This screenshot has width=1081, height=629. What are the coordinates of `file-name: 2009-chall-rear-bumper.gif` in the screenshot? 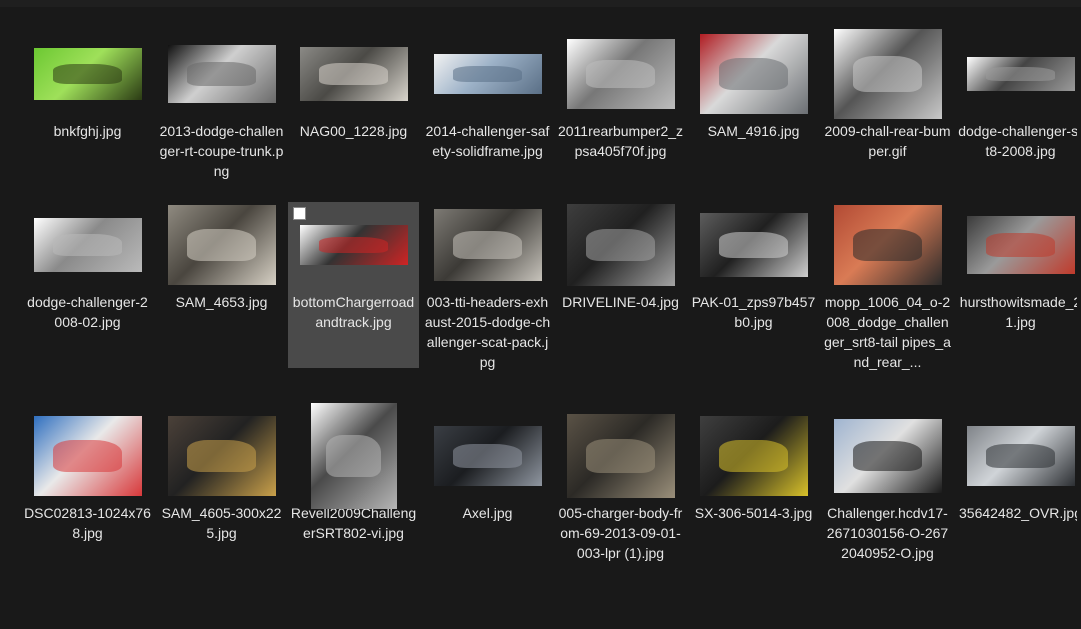 It's located at (887, 141).